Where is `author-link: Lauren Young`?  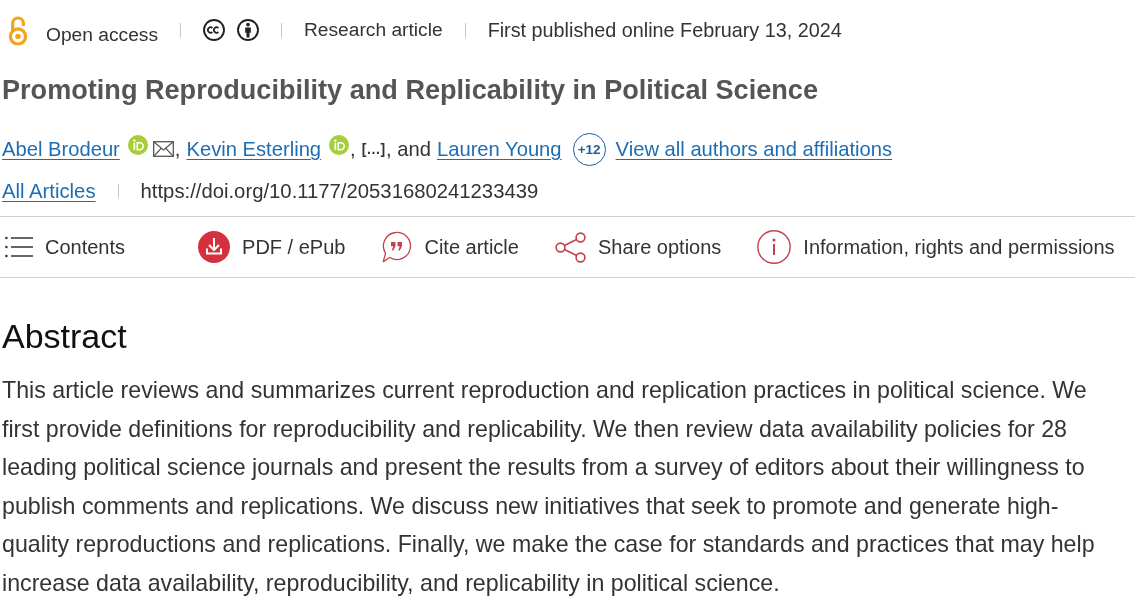 author-link: Lauren Young is located at coordinates (499, 149).